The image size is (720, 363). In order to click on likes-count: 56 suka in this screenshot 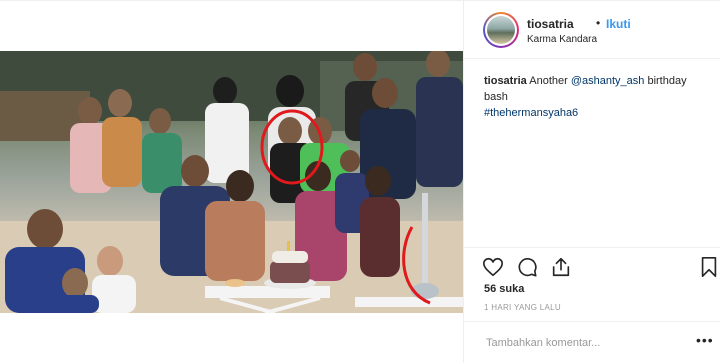, I will do `click(504, 289)`.